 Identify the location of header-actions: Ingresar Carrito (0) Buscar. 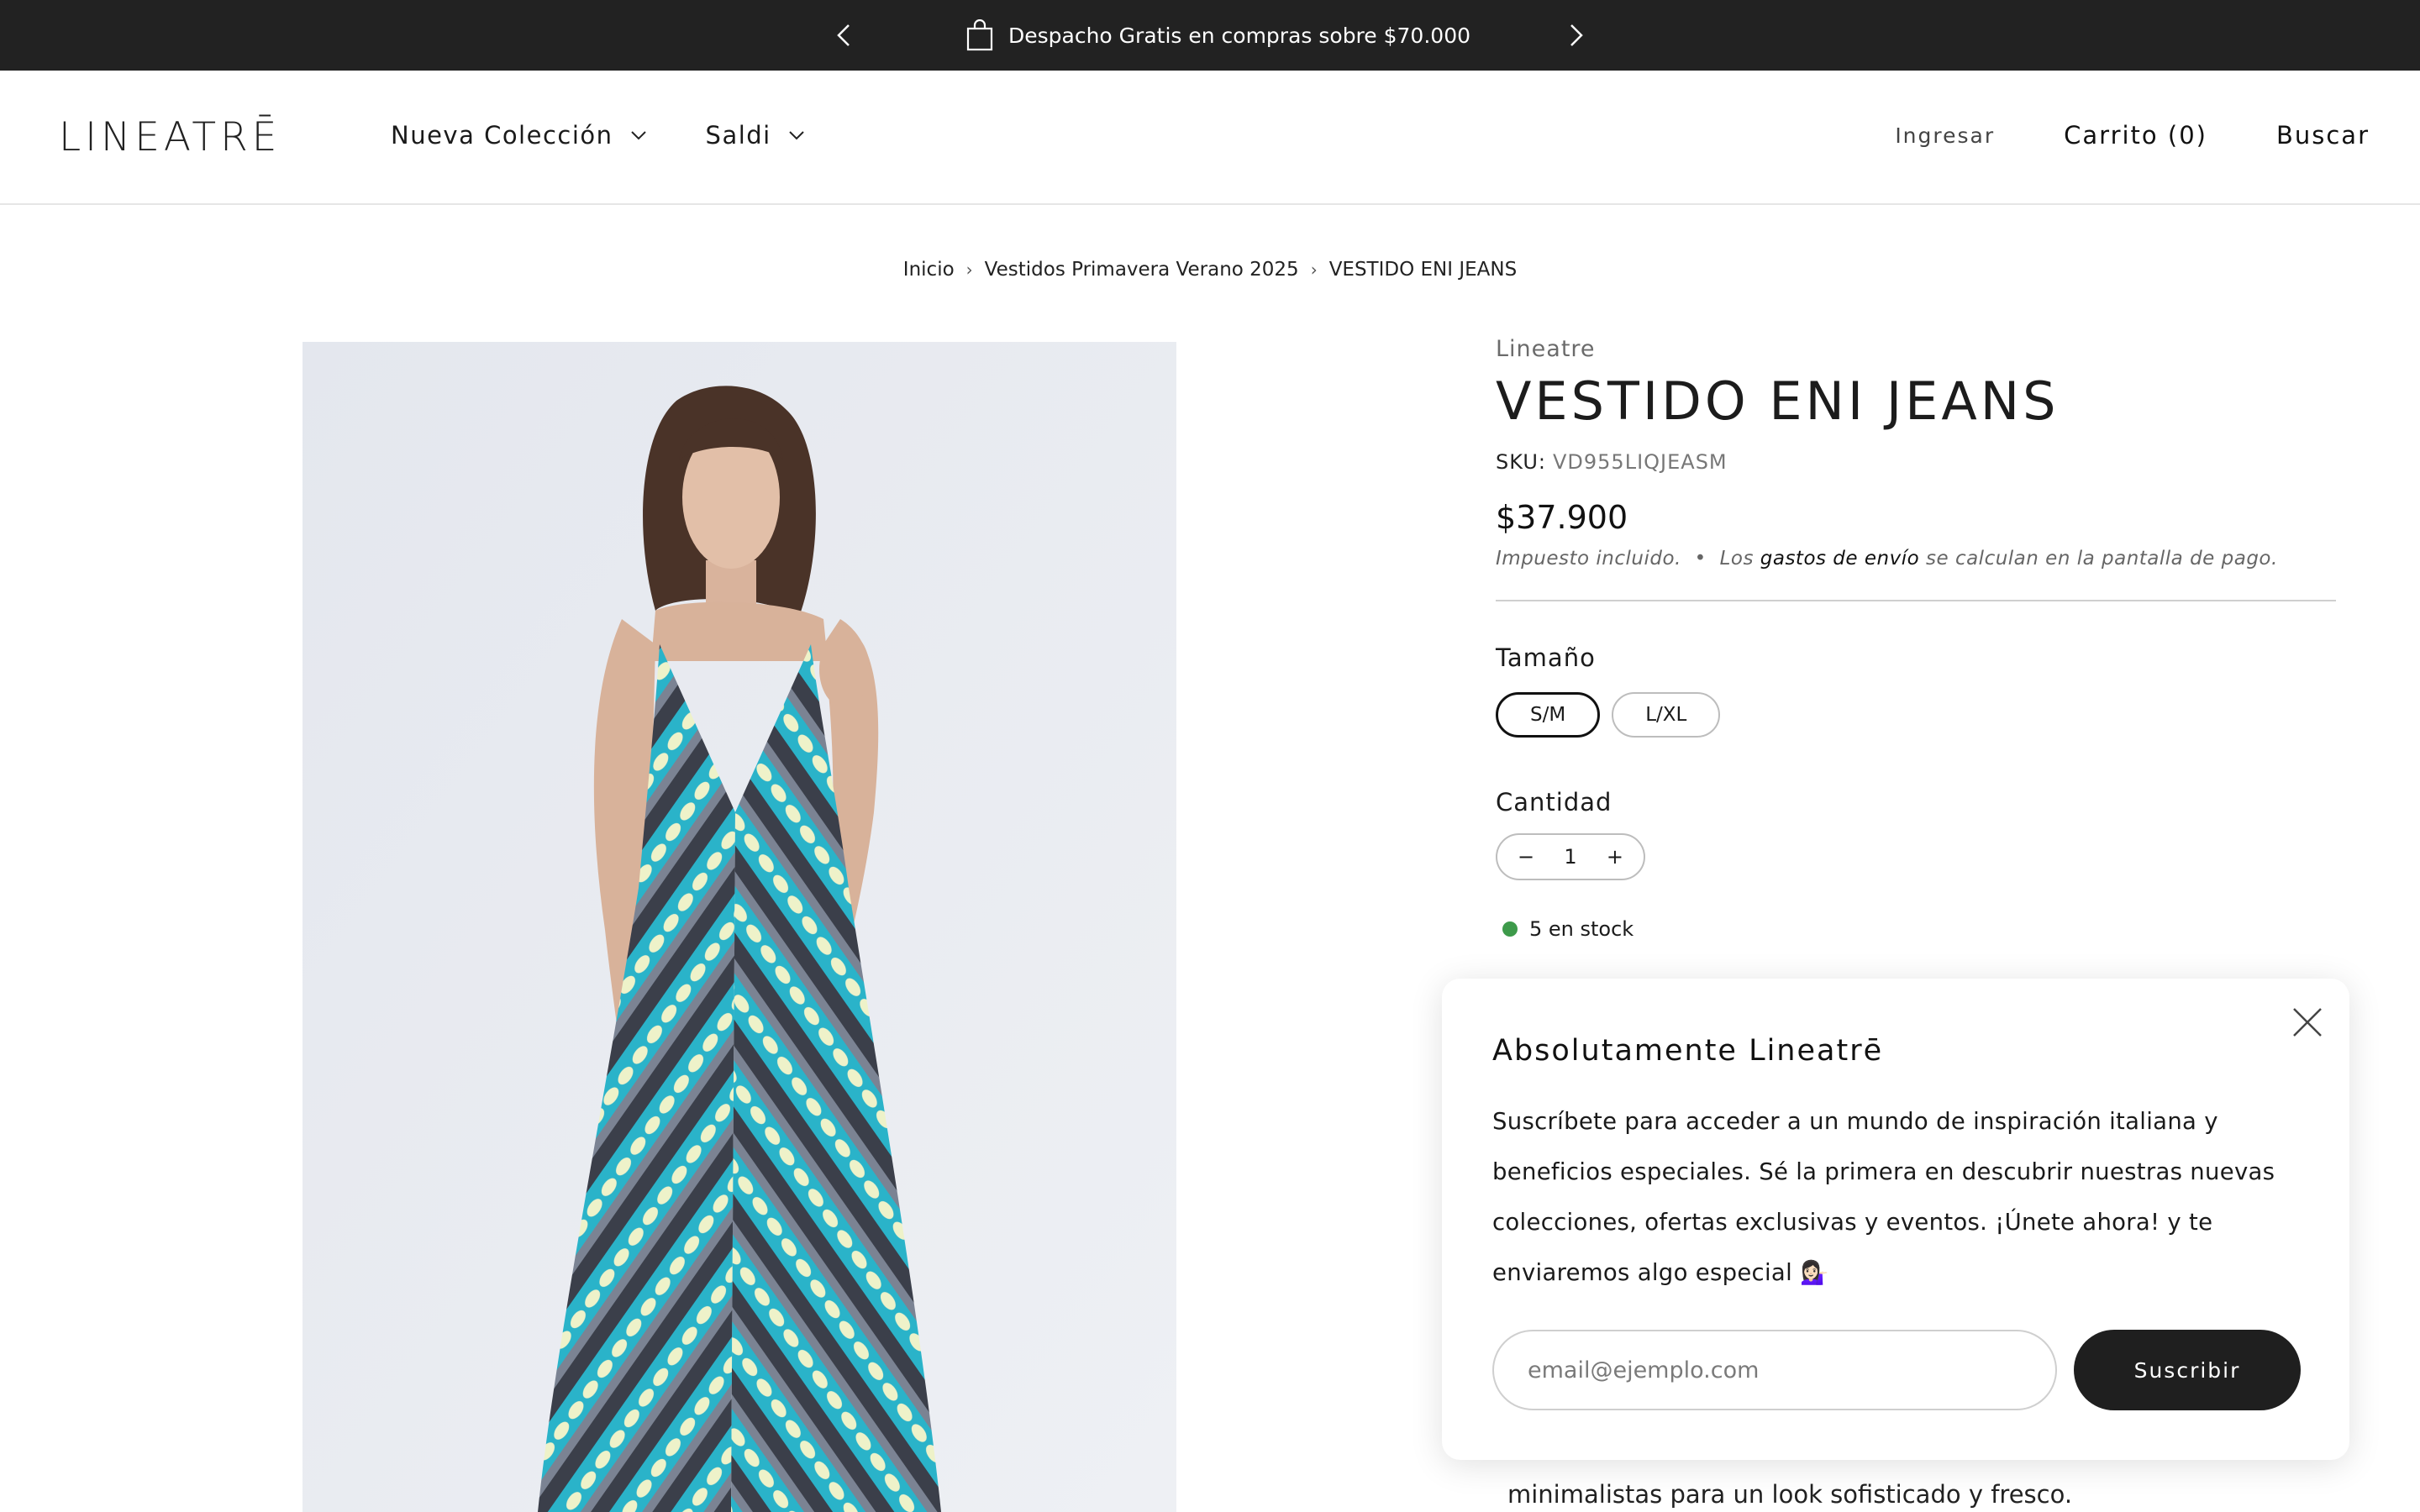
(2132, 135).